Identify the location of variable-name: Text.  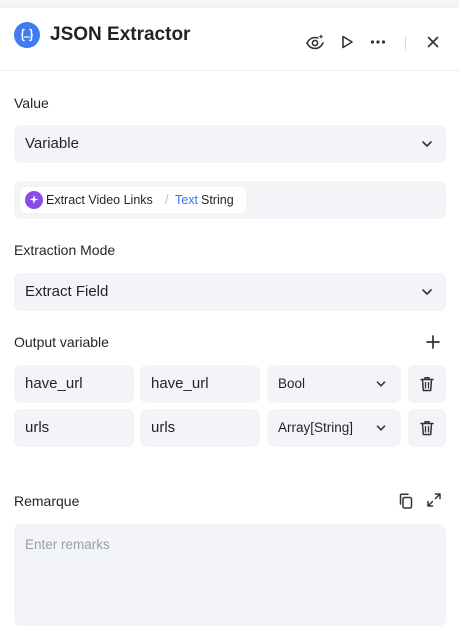
(186, 200).